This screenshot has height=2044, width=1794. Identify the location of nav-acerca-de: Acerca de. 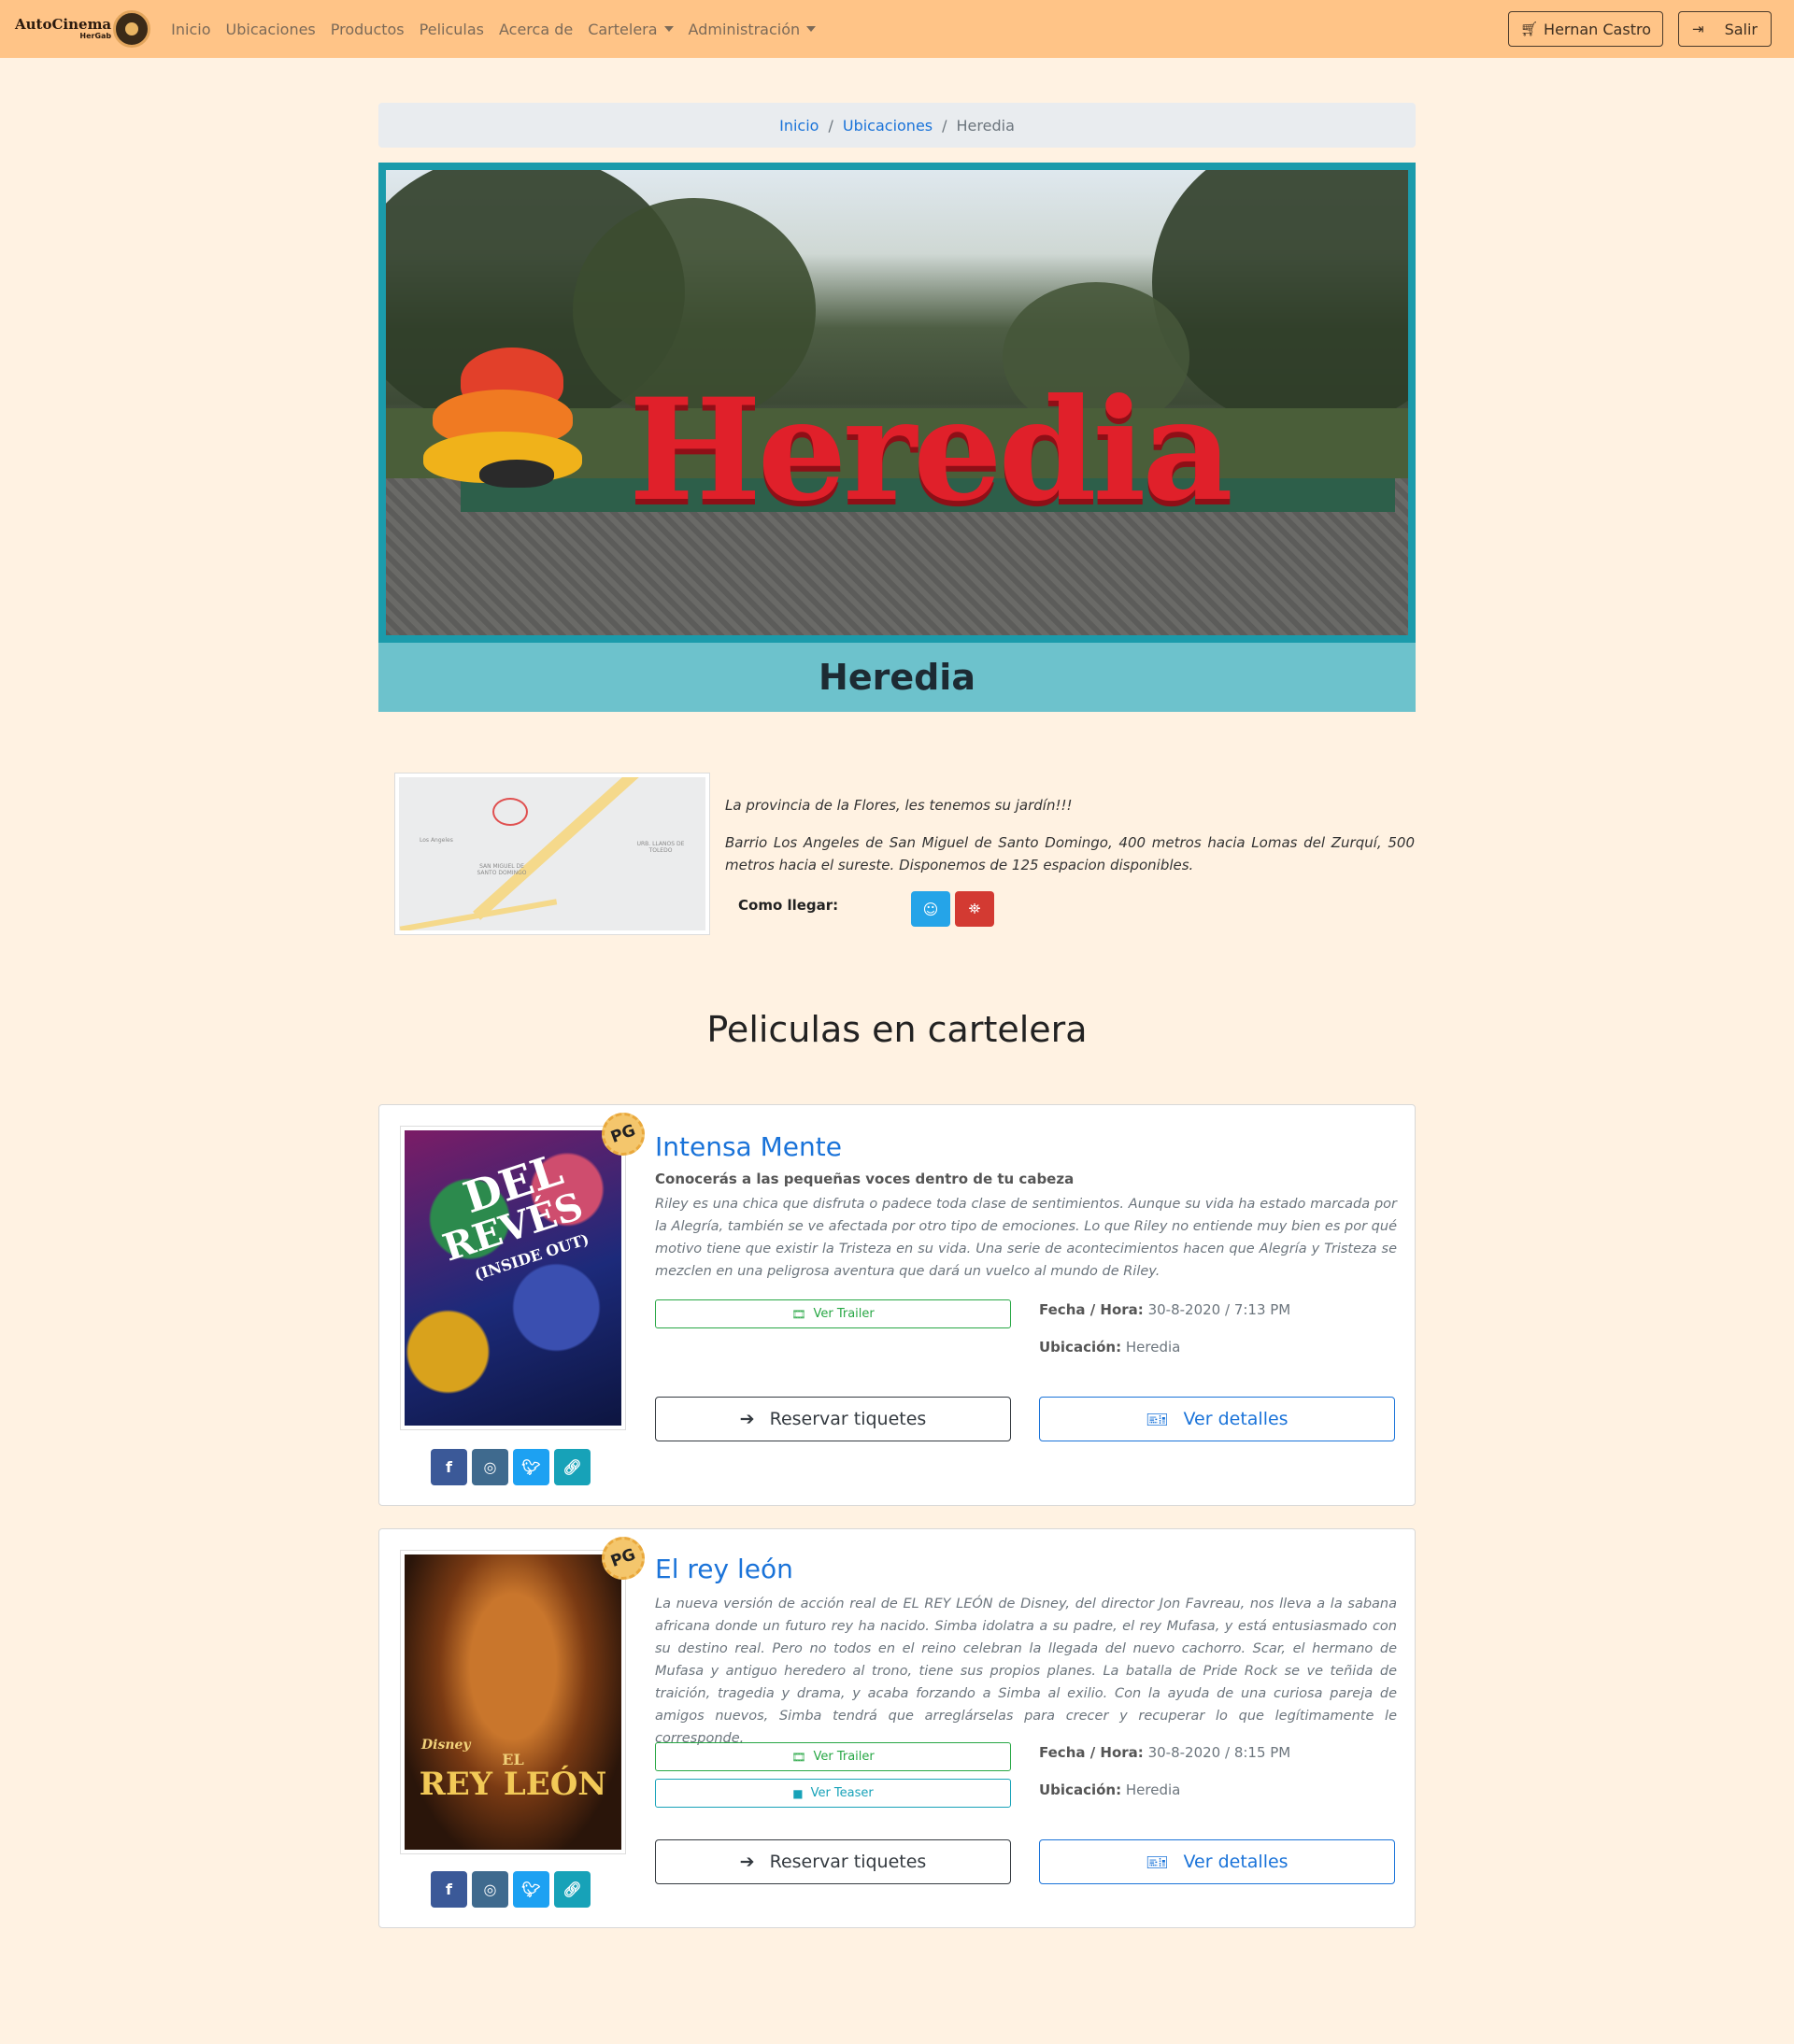
(536, 30).